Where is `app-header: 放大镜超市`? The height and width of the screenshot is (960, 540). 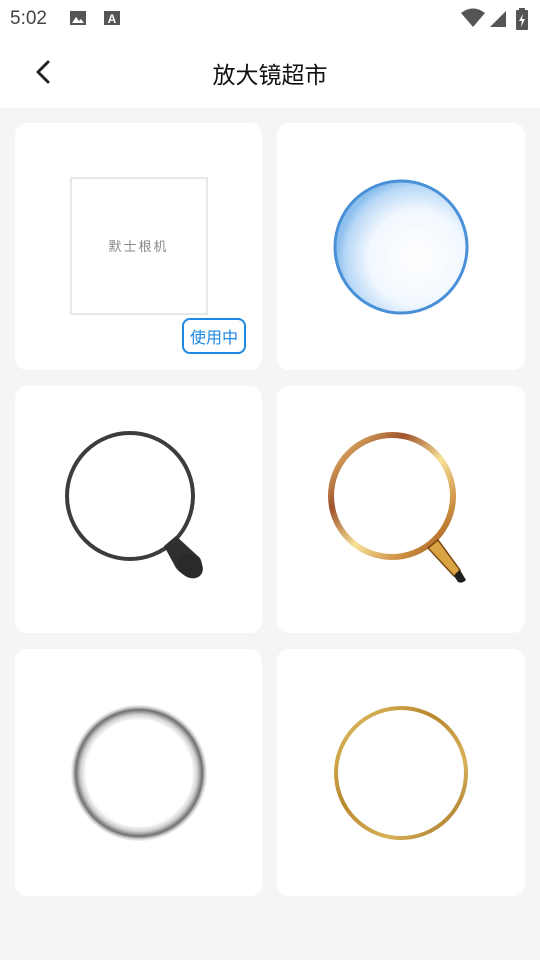 app-header: 放大镜超市 is located at coordinates (270, 72).